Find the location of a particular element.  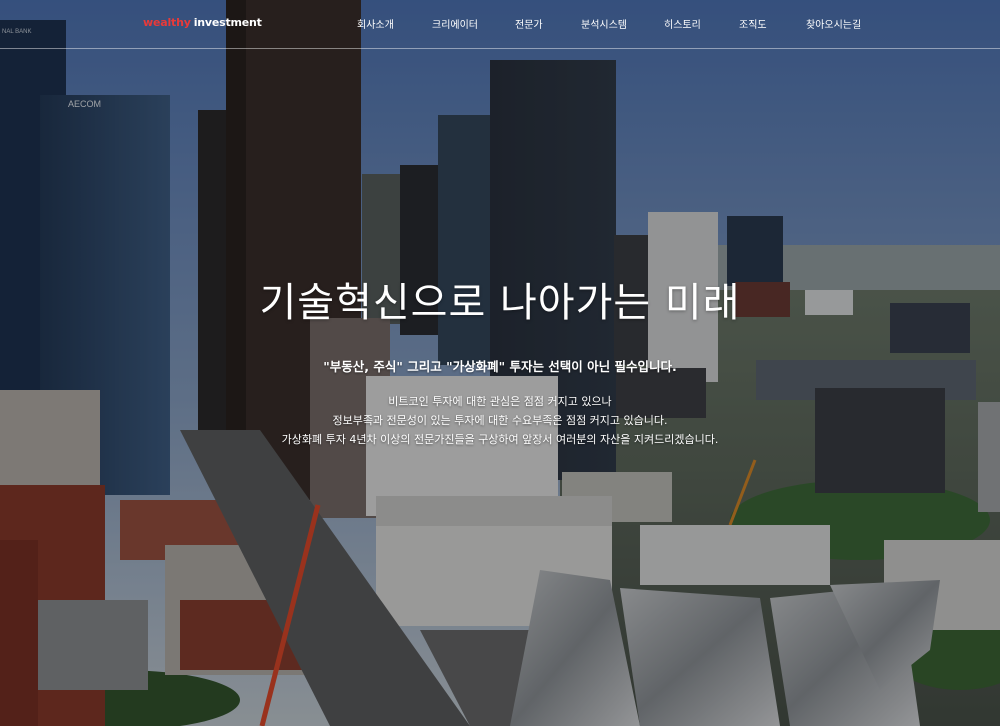

nav-item-company: 회사소개 is located at coordinates (375, 23).